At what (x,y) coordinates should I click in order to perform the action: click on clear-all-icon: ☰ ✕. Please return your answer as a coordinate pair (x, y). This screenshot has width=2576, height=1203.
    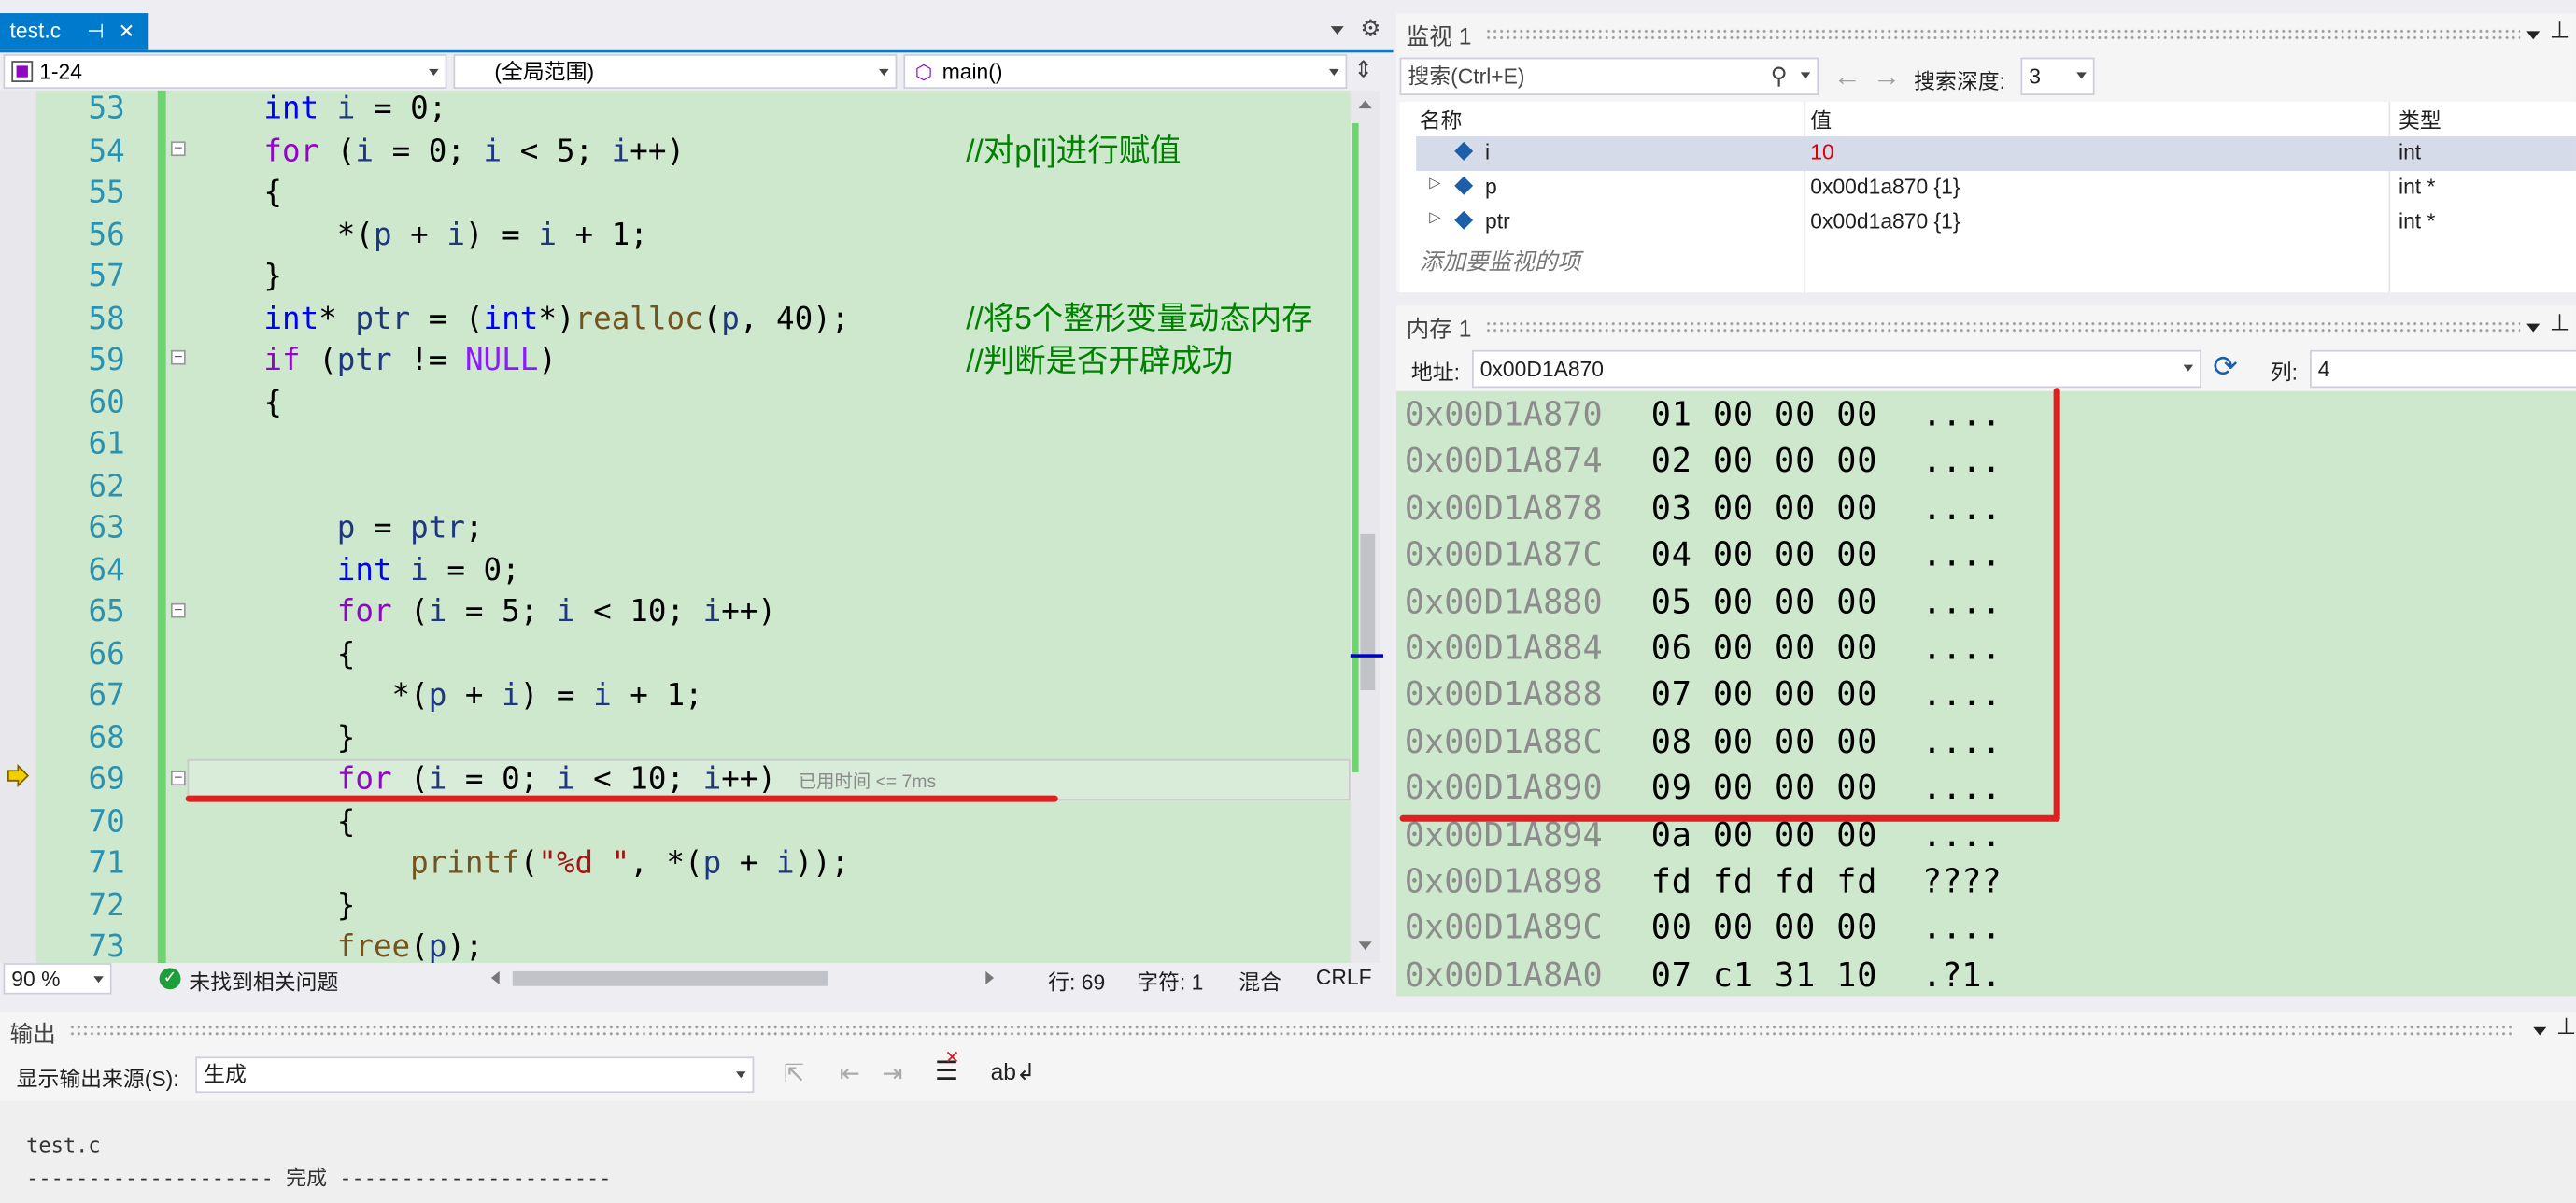
    Looking at the image, I should click on (947, 1068).